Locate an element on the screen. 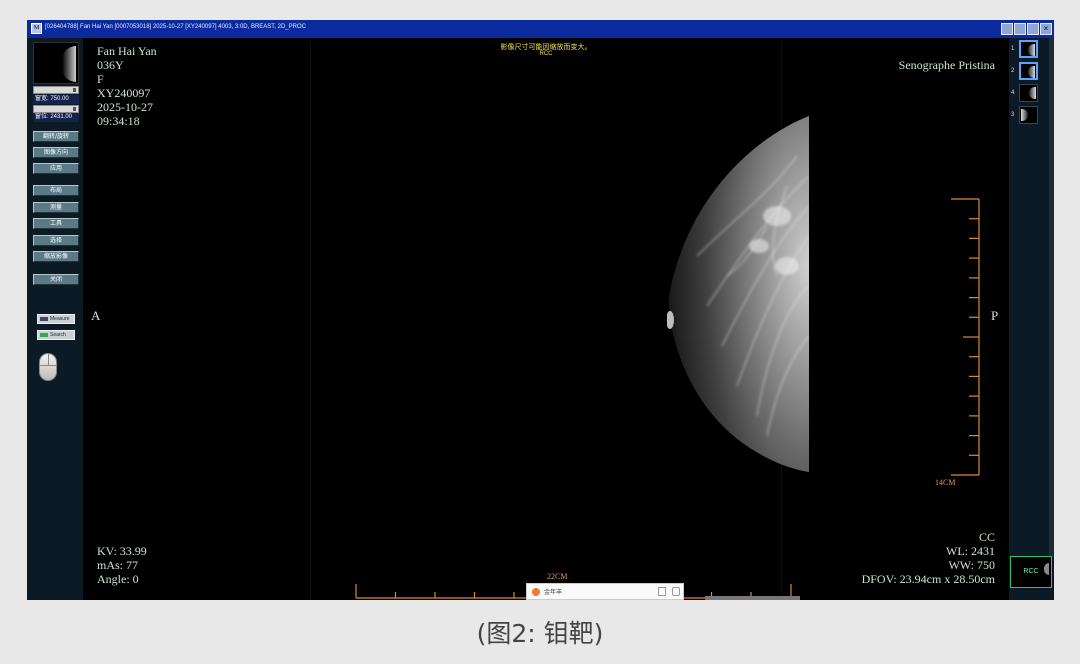 Image resolution: width=1080 pixels, height=664 pixels. window-width-info: WW: 750 is located at coordinates (971, 565).